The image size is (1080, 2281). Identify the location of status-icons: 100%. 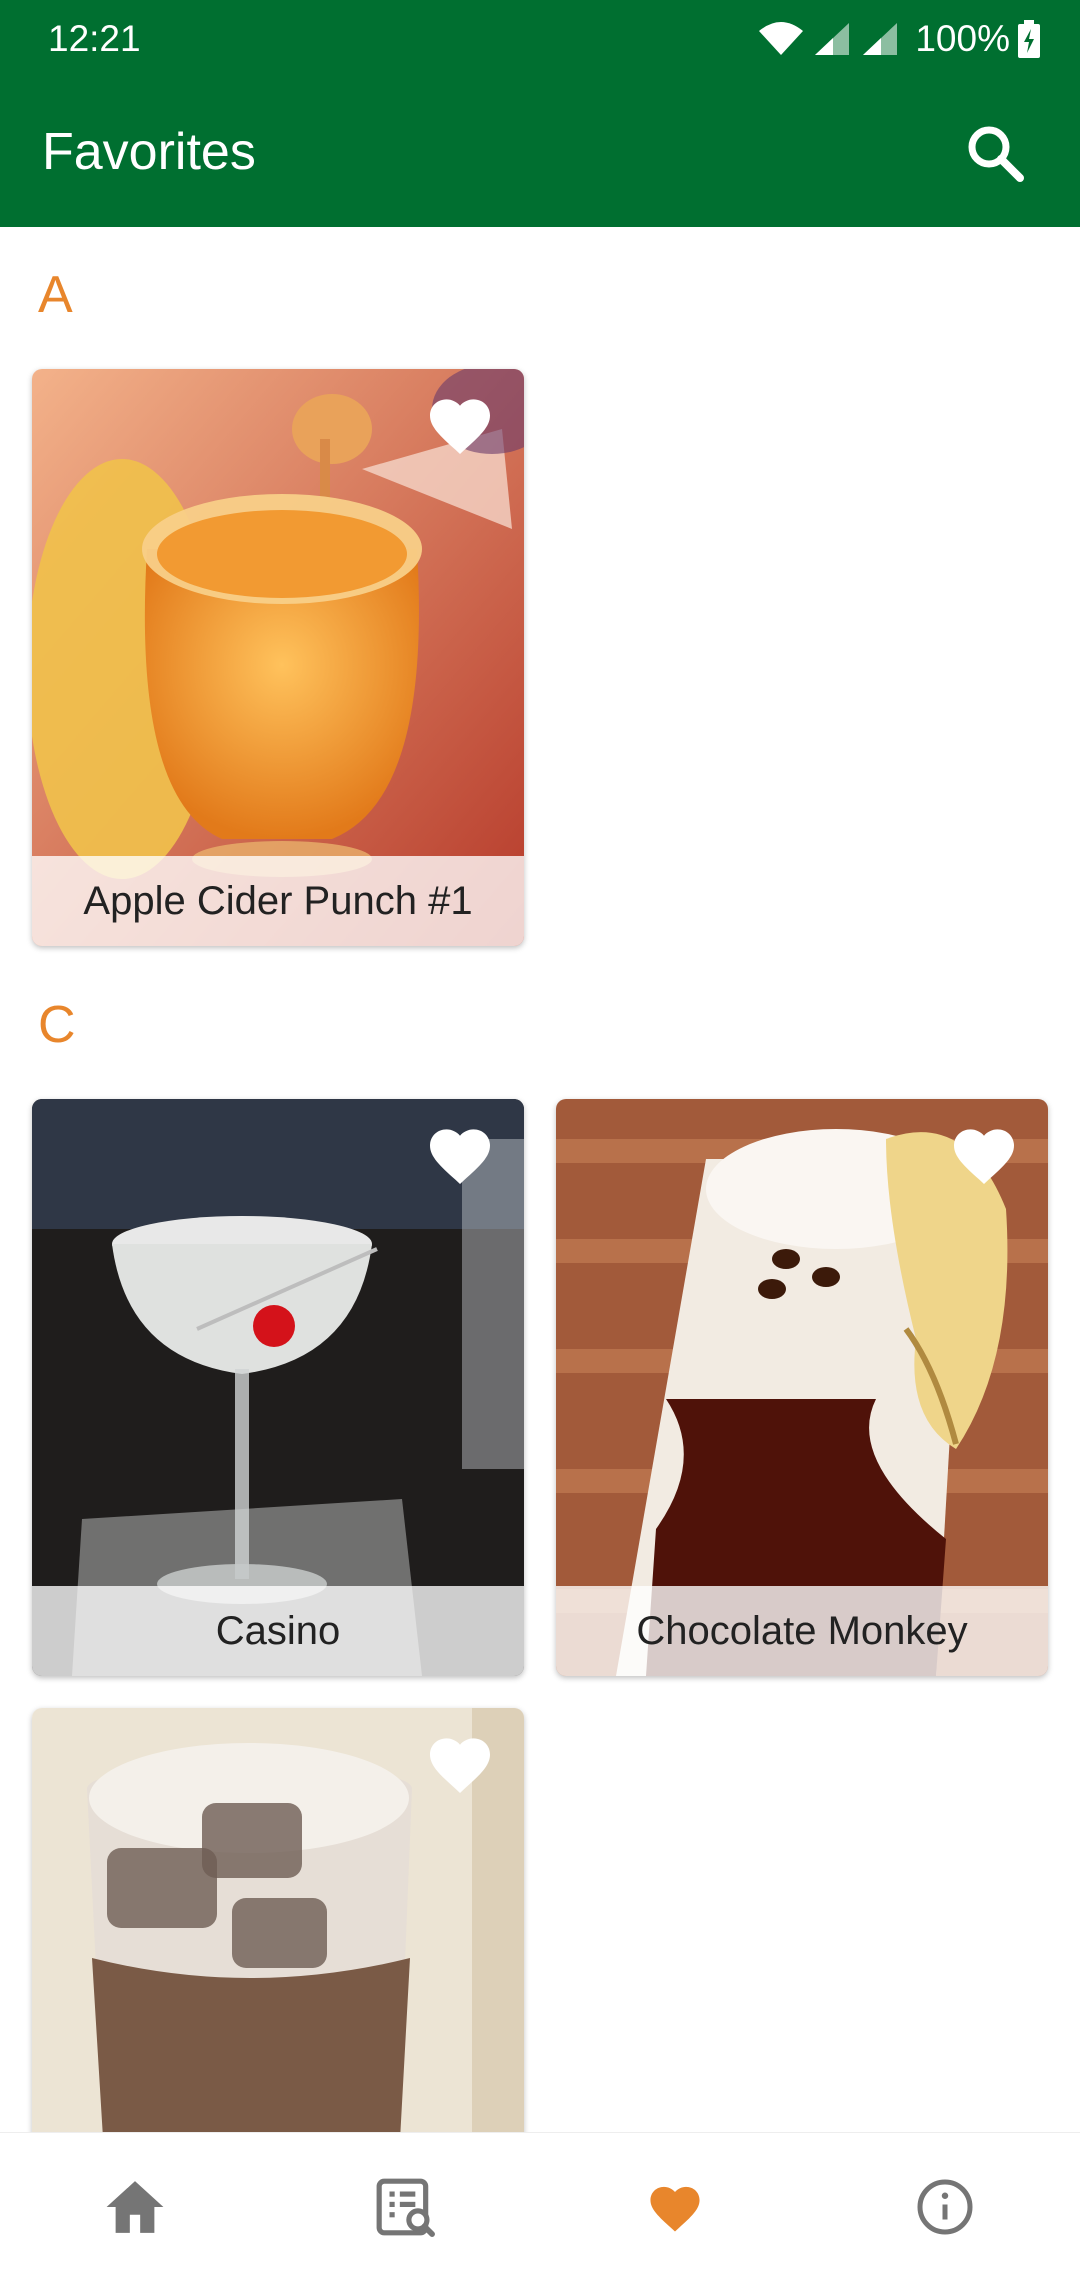
(898, 39).